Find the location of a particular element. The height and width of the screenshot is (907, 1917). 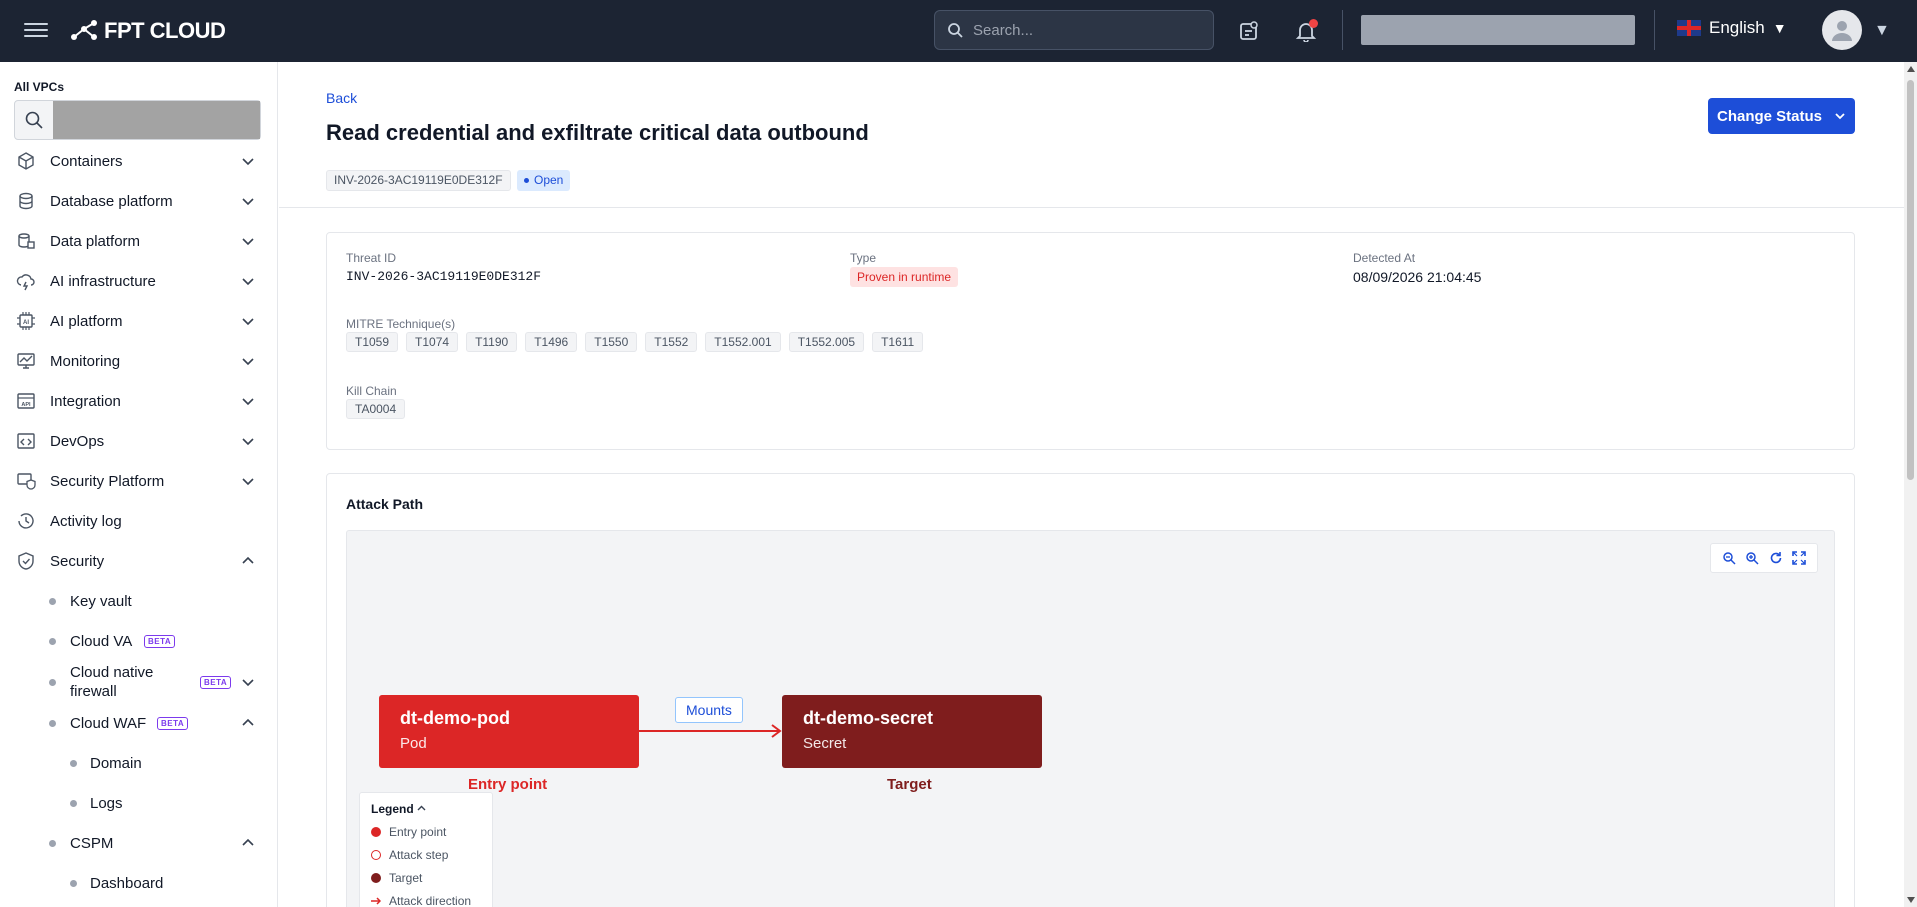

shield-icon is located at coordinates (26, 561).